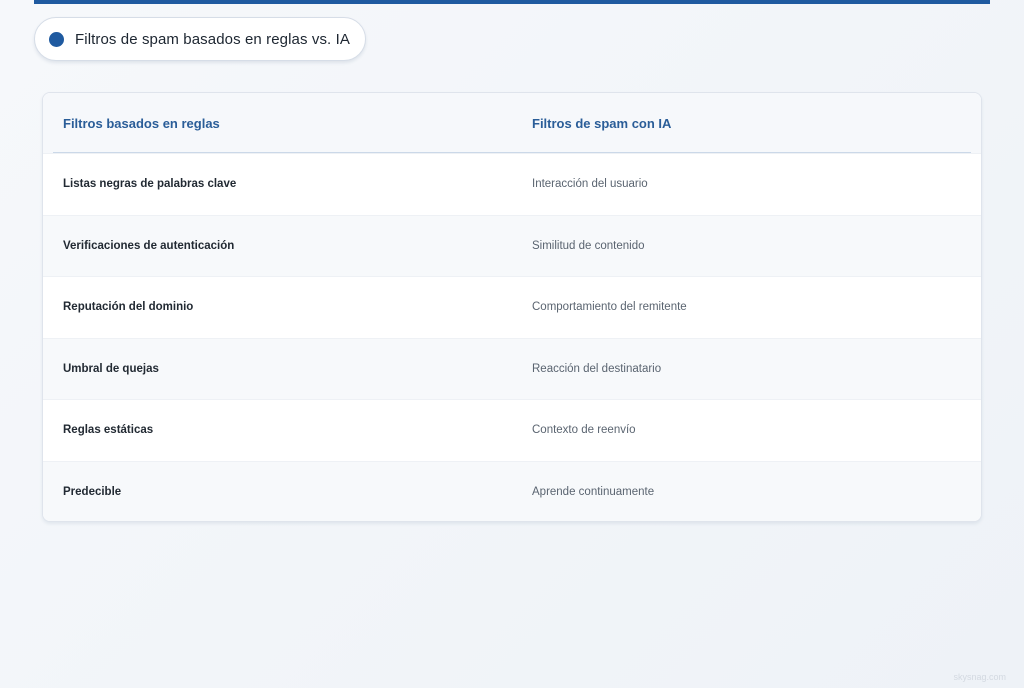 The width and height of the screenshot is (1024, 688). Describe the element at coordinates (150, 184) in the screenshot. I see `rule-based-cell: Listas negras de palabras clave` at that location.